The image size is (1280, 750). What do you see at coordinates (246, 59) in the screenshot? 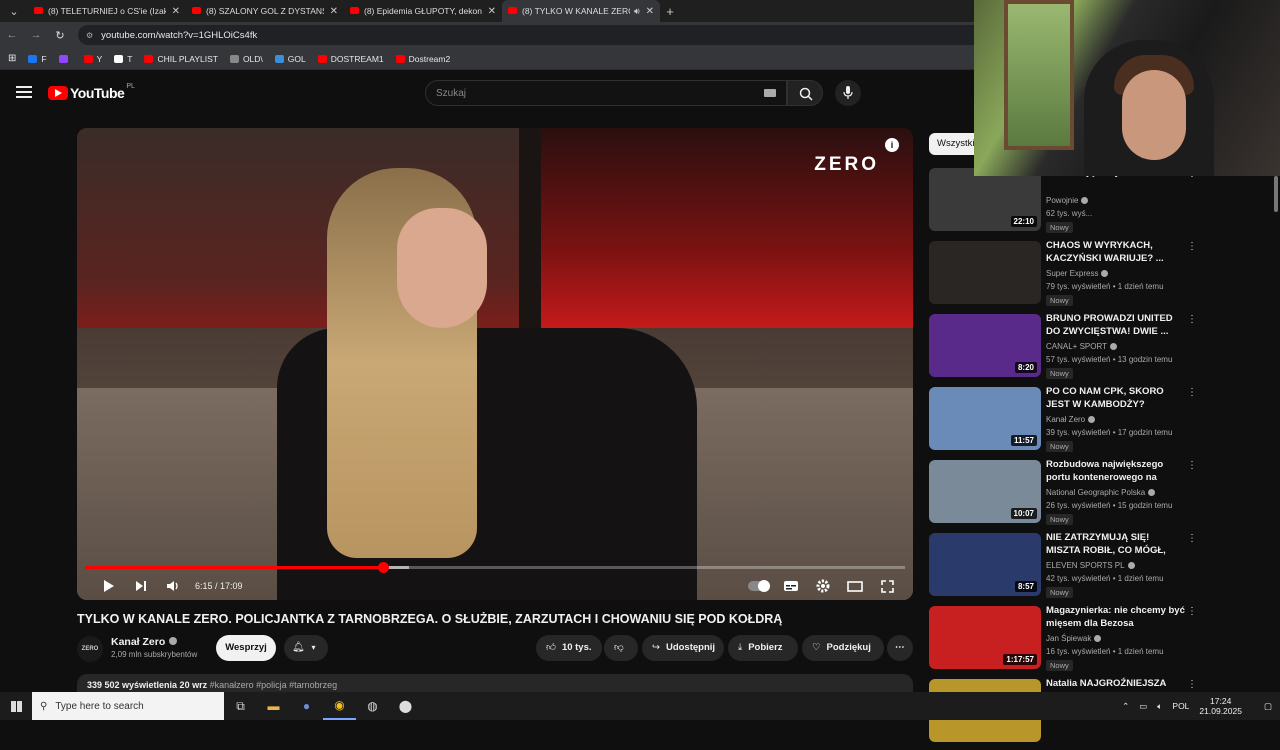
I see `bookmark-item: OLD\` at bounding box center [246, 59].